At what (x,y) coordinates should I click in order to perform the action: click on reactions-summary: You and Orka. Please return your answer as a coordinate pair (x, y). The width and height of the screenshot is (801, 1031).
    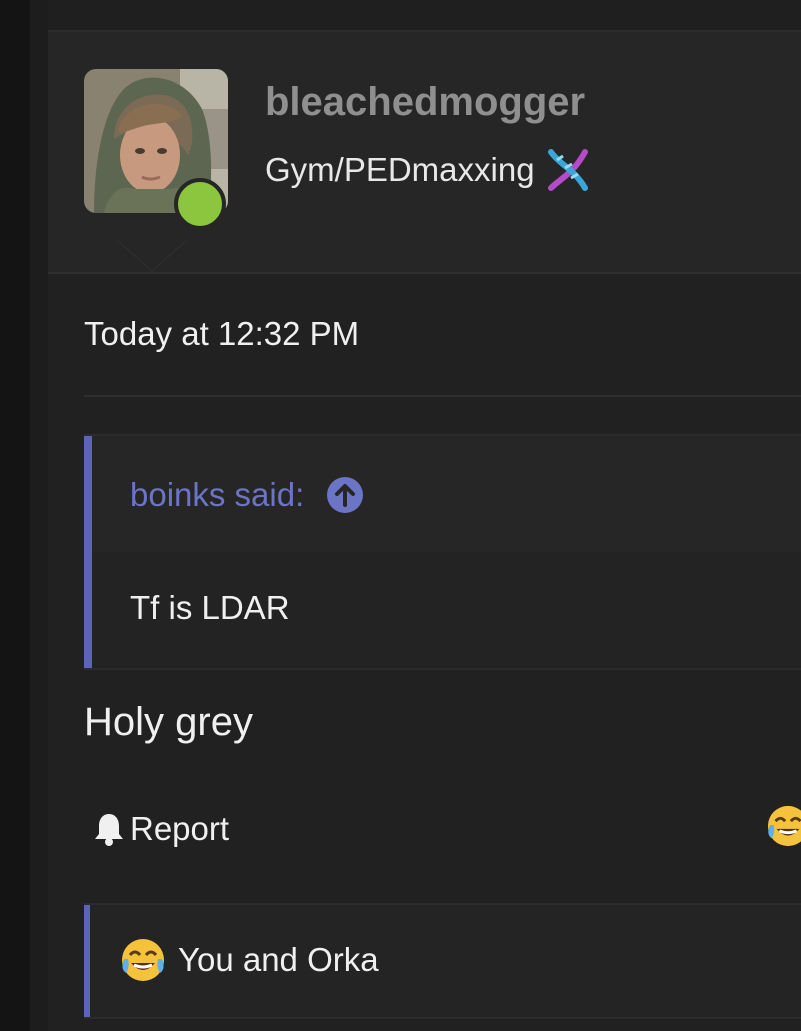
    Looking at the image, I should click on (249, 960).